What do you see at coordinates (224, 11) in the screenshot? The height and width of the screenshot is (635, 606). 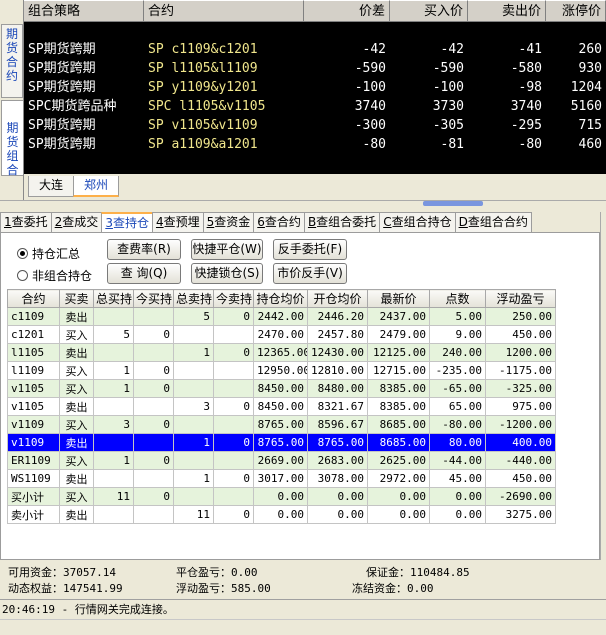 I see `quote-col-header: 合约` at bounding box center [224, 11].